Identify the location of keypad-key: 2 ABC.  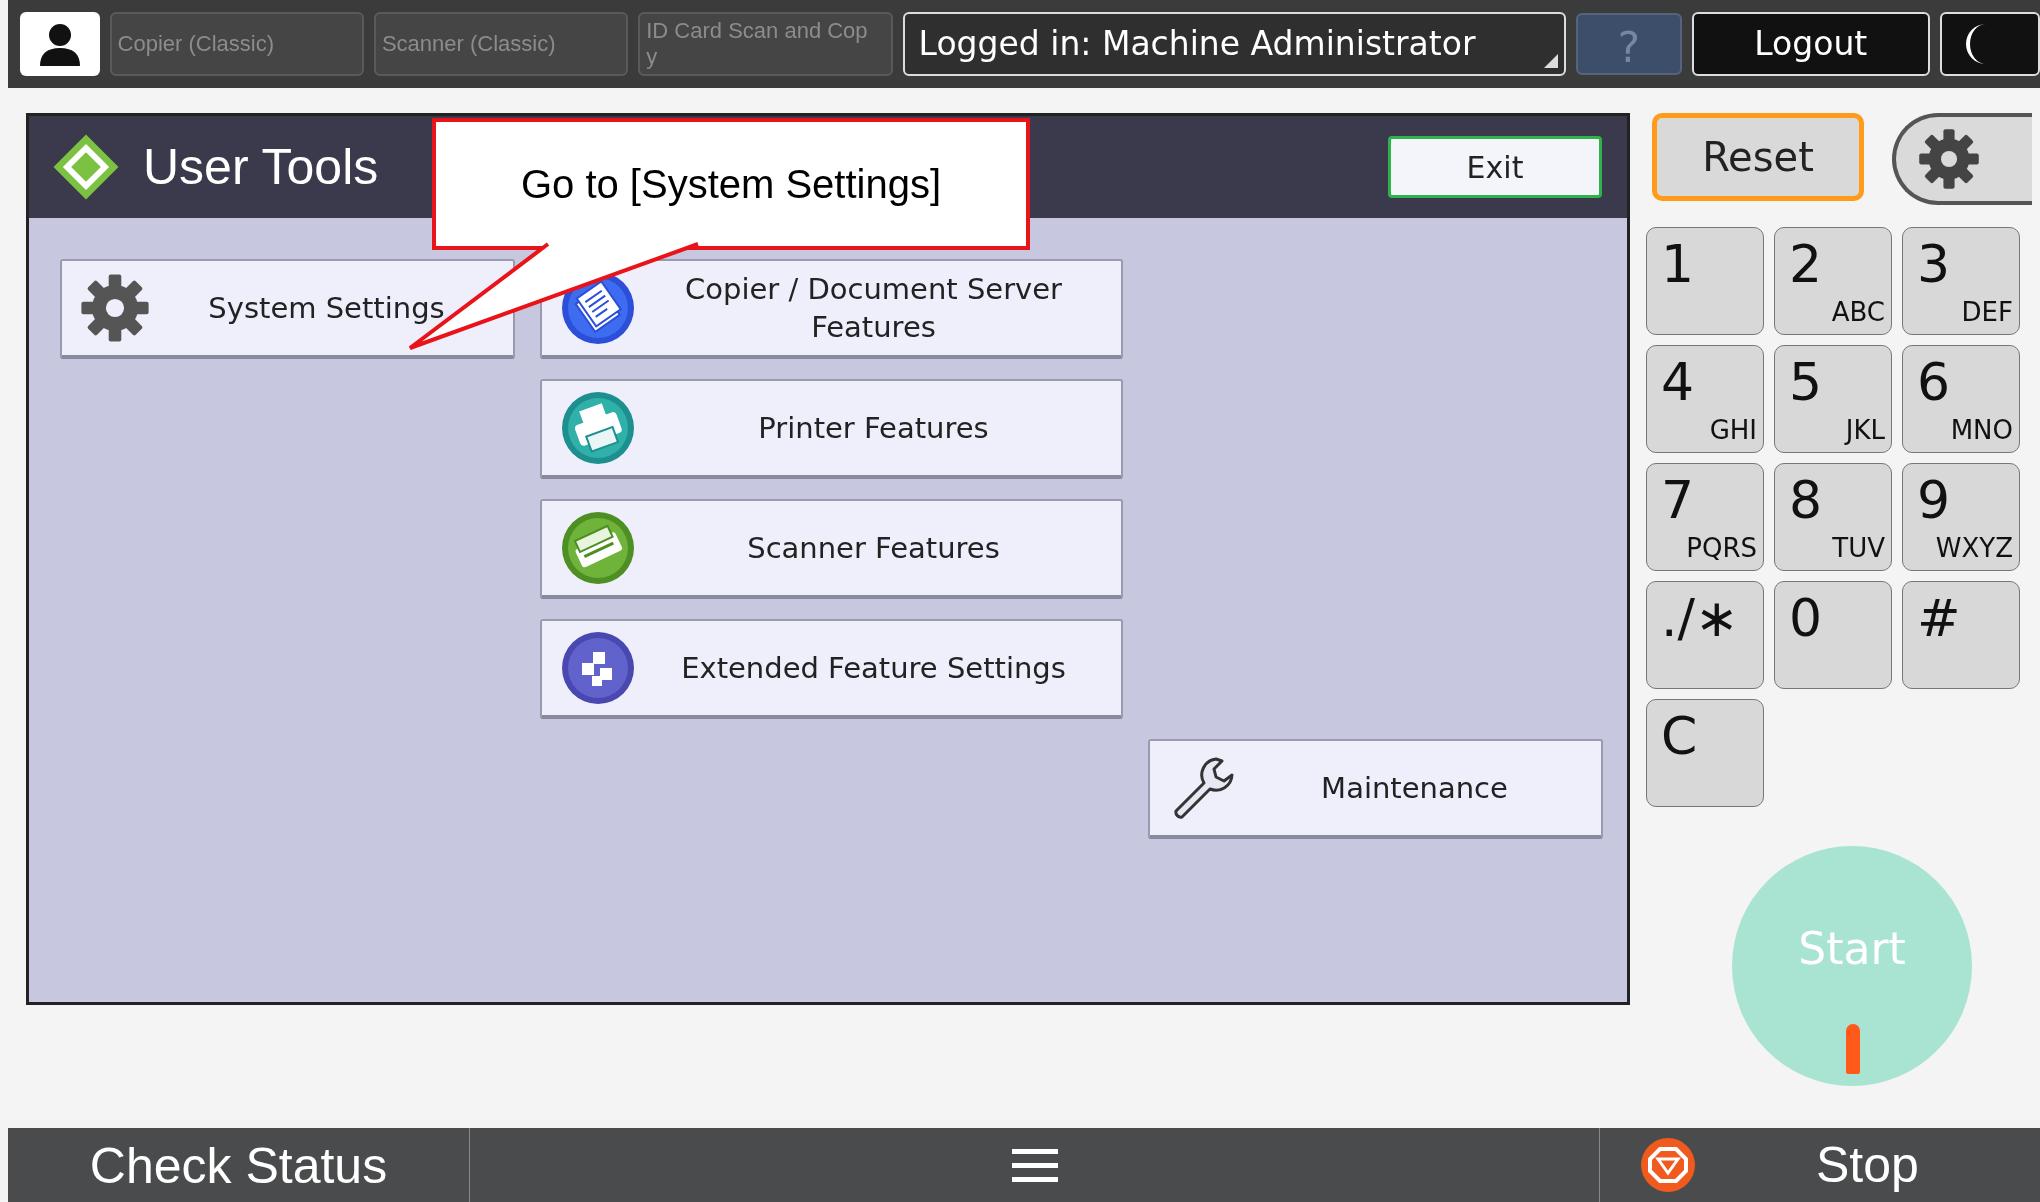
(1833, 281).